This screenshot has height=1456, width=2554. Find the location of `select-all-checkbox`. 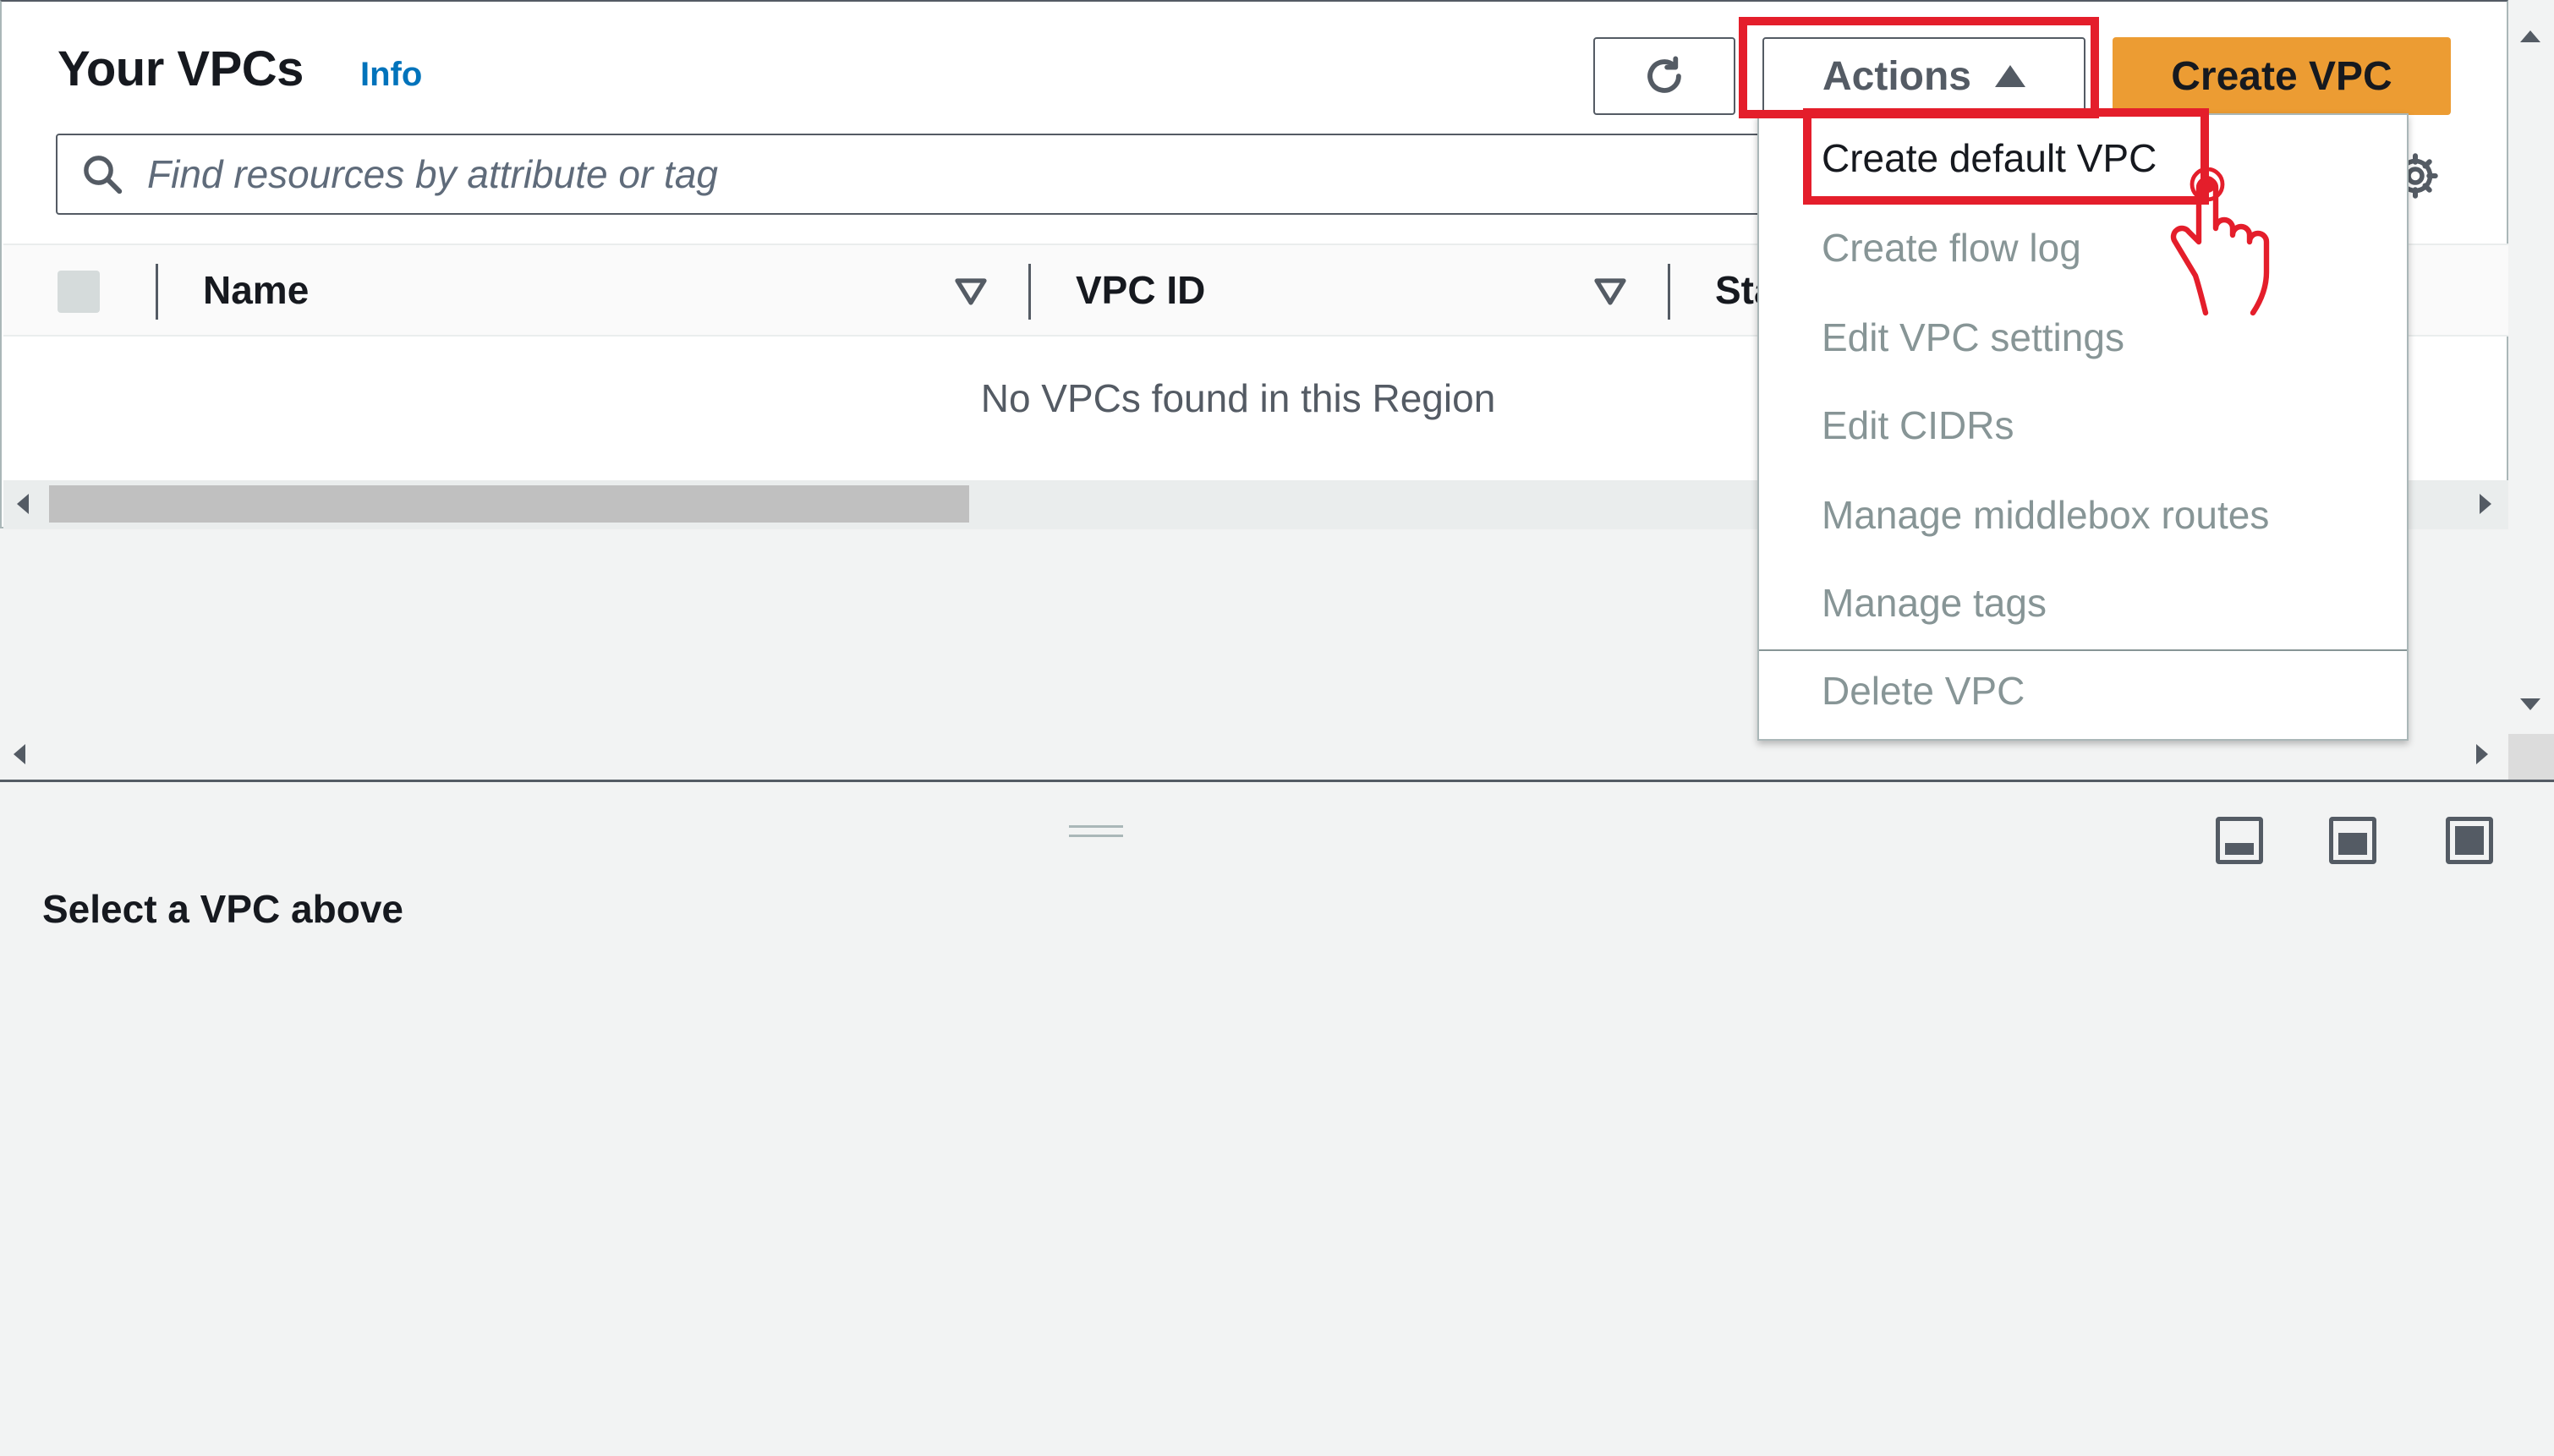

select-all-checkbox is located at coordinates (79, 292).